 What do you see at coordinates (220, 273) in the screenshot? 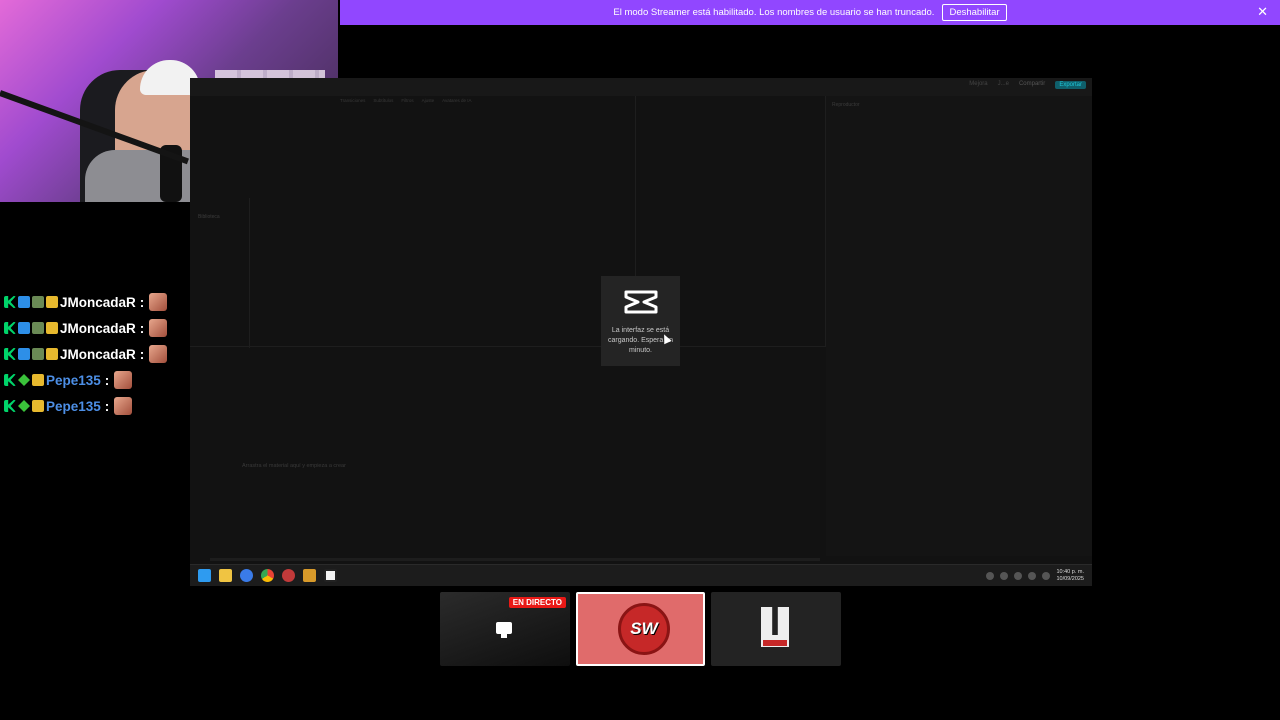
I see `library-panel` at bounding box center [220, 273].